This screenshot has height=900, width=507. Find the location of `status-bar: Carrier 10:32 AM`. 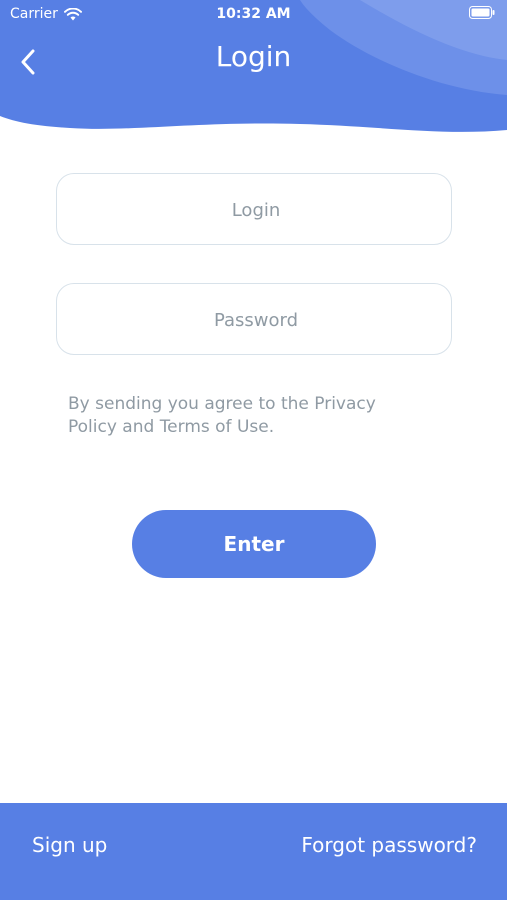

status-bar: Carrier 10:32 AM is located at coordinates (253, 14).